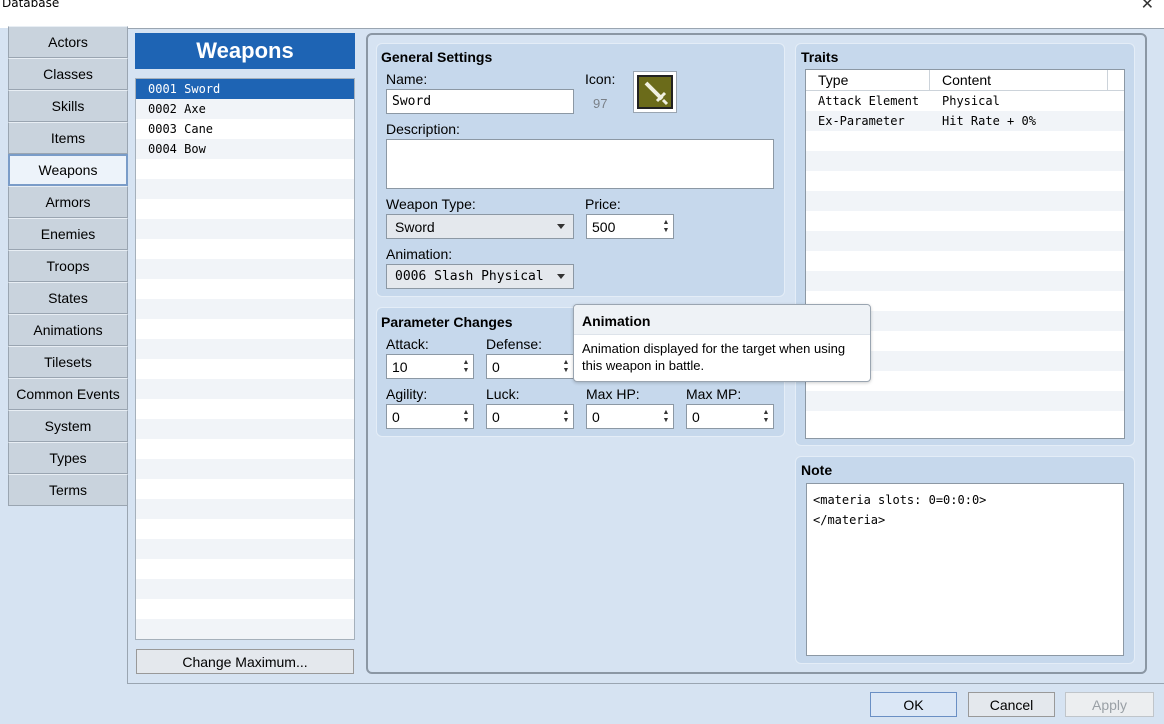 This screenshot has width=1164, height=724. I want to click on tab-actors: Actors, so click(68, 42).